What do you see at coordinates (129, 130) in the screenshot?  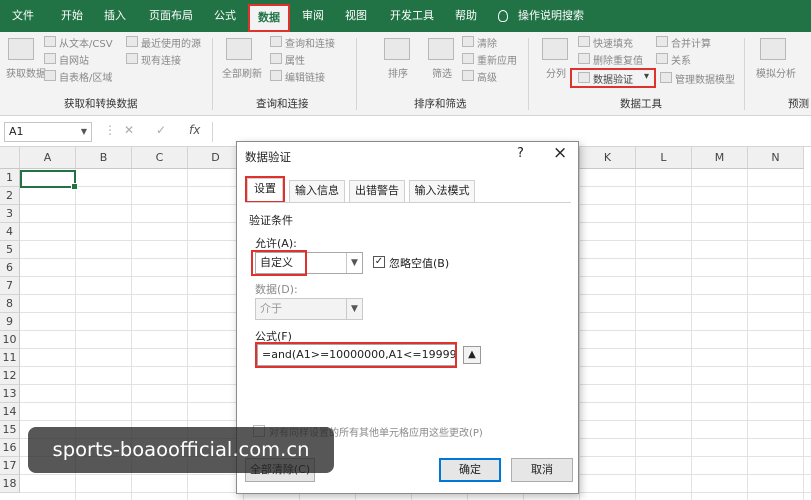 I see `cancel-icon: ✕` at bounding box center [129, 130].